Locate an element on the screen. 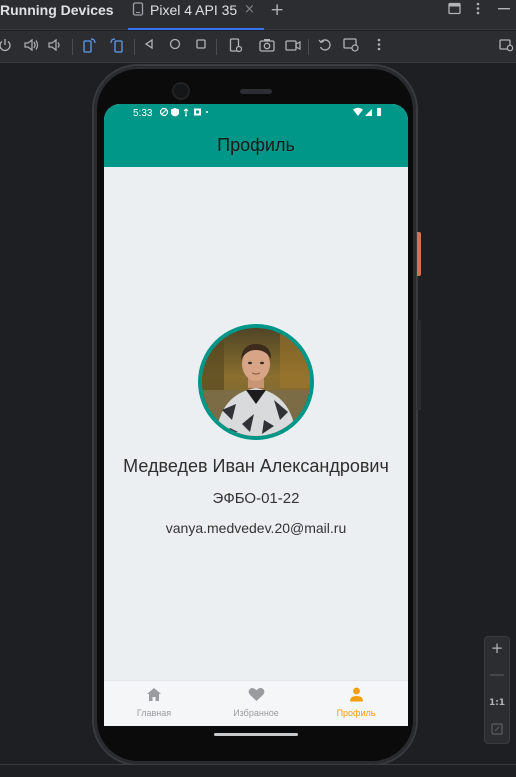 The image size is (516, 777). gesture-home-indicator is located at coordinates (256, 734).